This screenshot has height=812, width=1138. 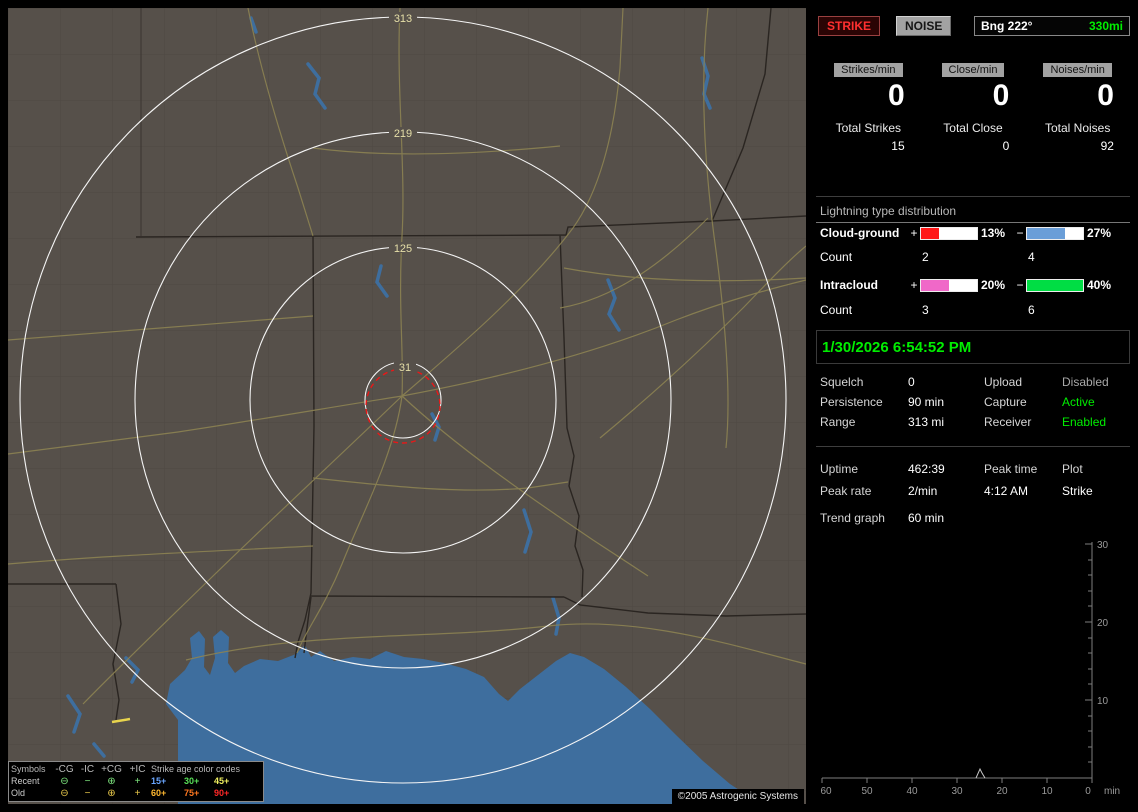 What do you see at coordinates (973, 347) in the screenshot?
I see `system-clock: 1/30/2026 6:54:52 PM` at bounding box center [973, 347].